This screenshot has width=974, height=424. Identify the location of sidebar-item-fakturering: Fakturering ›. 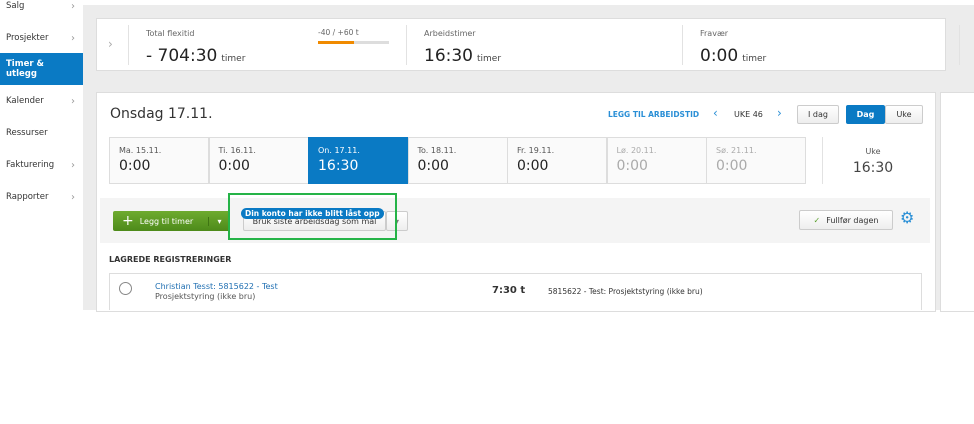
(41, 165).